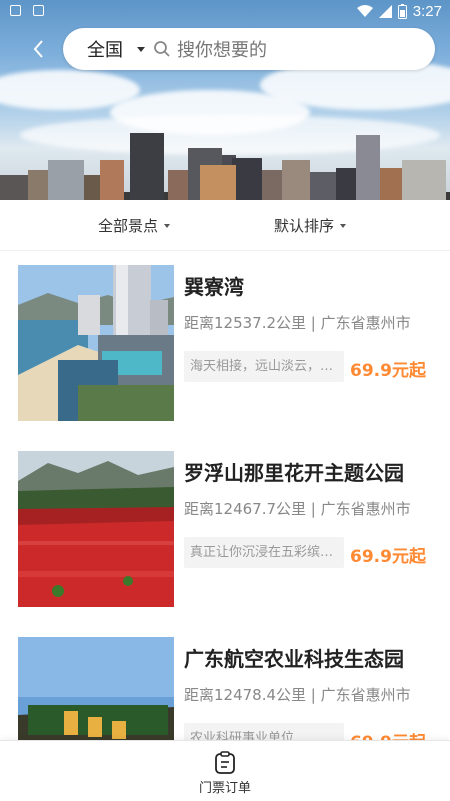 This screenshot has height=801, width=450. I want to click on chevron-left-icon, so click(38, 49).